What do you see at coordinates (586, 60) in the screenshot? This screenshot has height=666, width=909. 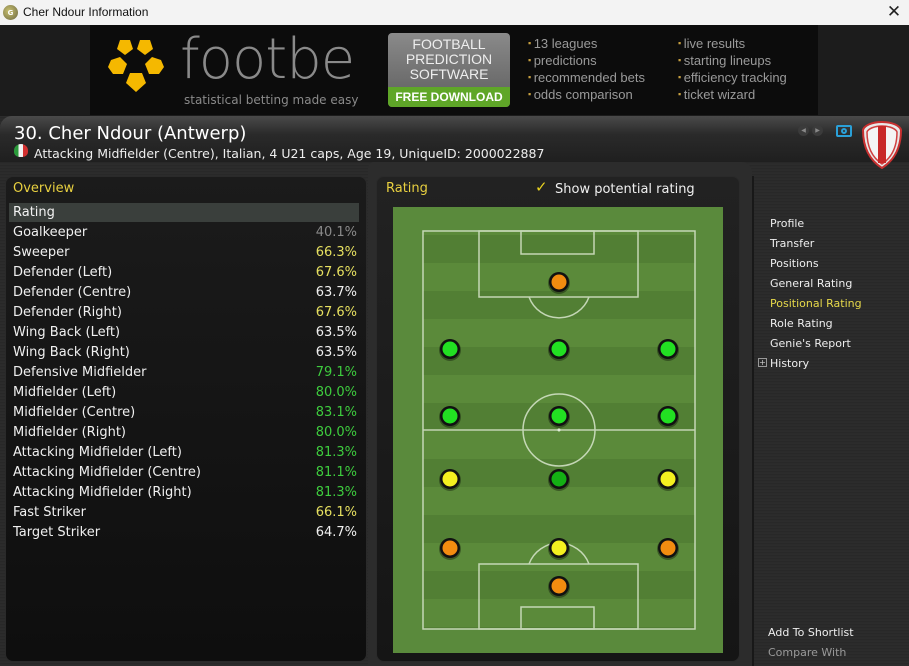 I see `feature-item: predictions` at bounding box center [586, 60].